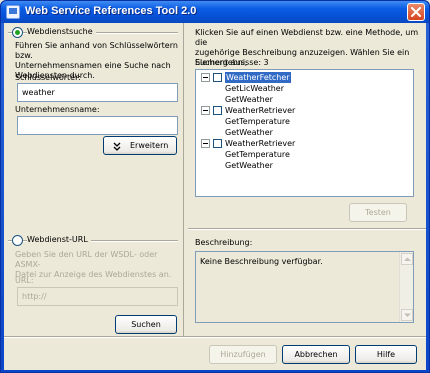 The image size is (430, 373). I want to click on url-label: URL:, so click(24, 280).